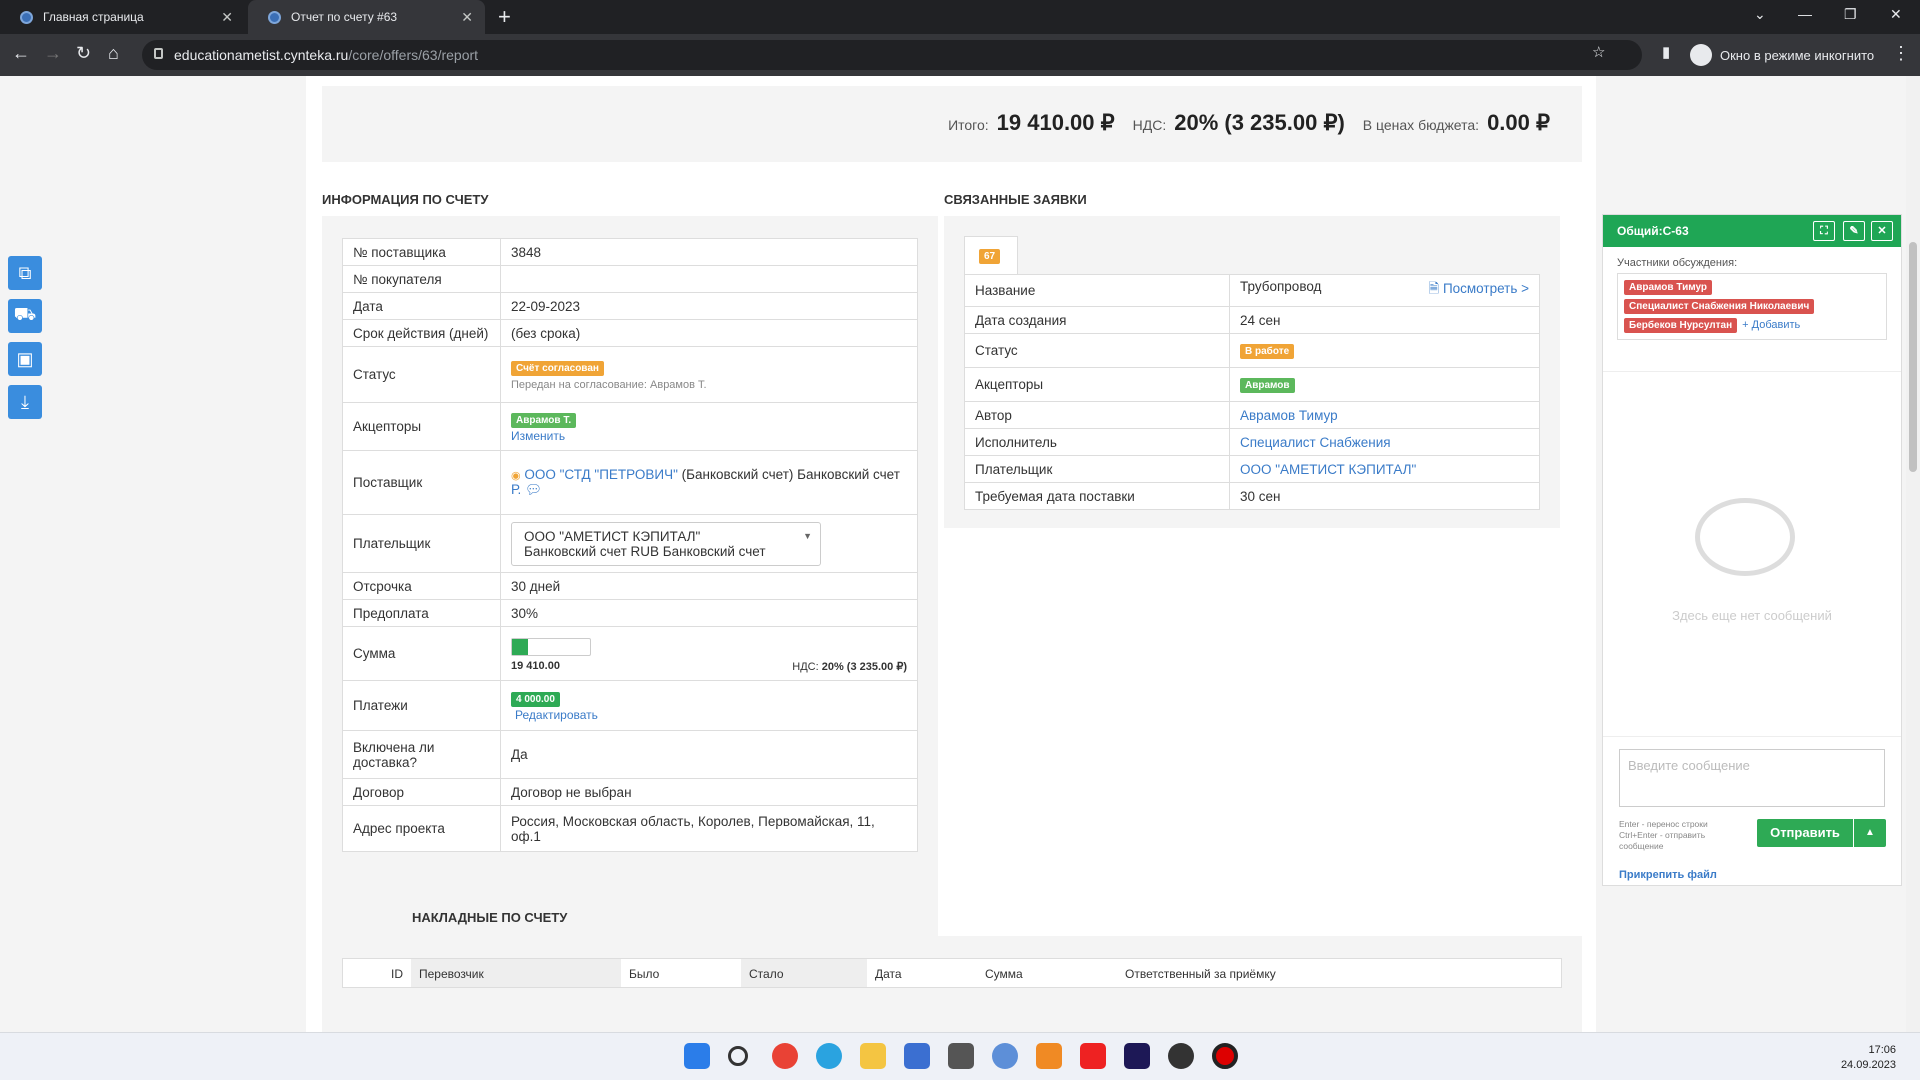 This screenshot has height=1080, width=1920. Describe the element at coordinates (630, 333) in the screenshot. I see `table-row: Срок действия (дней) (без срока)` at that location.